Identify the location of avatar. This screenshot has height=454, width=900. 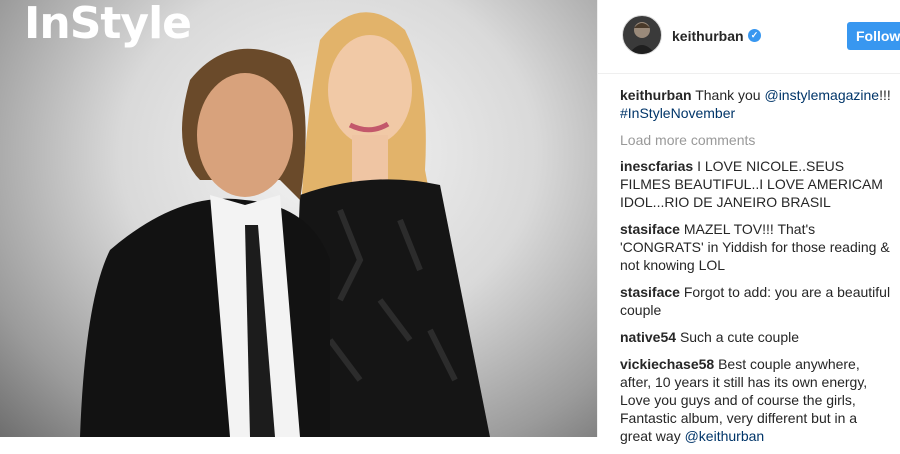
(642, 35).